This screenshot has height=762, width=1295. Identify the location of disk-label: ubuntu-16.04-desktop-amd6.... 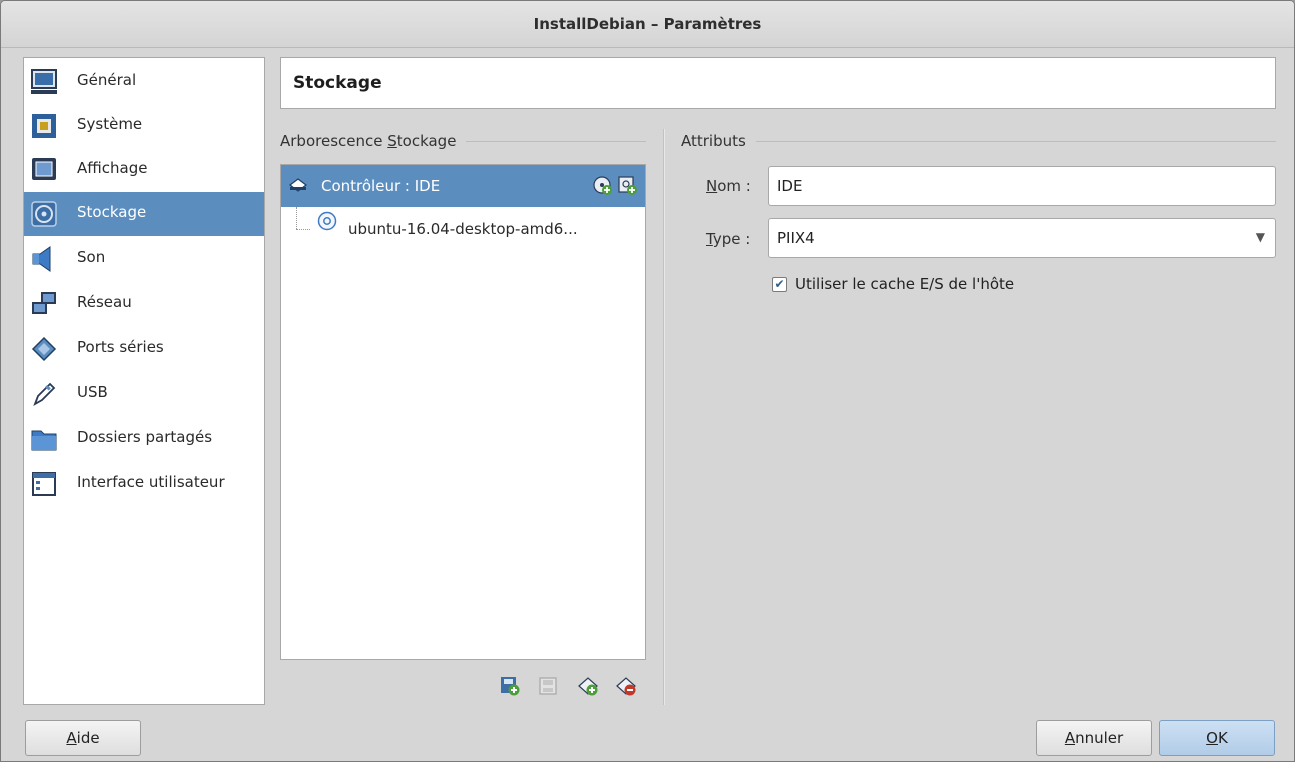
(463, 229).